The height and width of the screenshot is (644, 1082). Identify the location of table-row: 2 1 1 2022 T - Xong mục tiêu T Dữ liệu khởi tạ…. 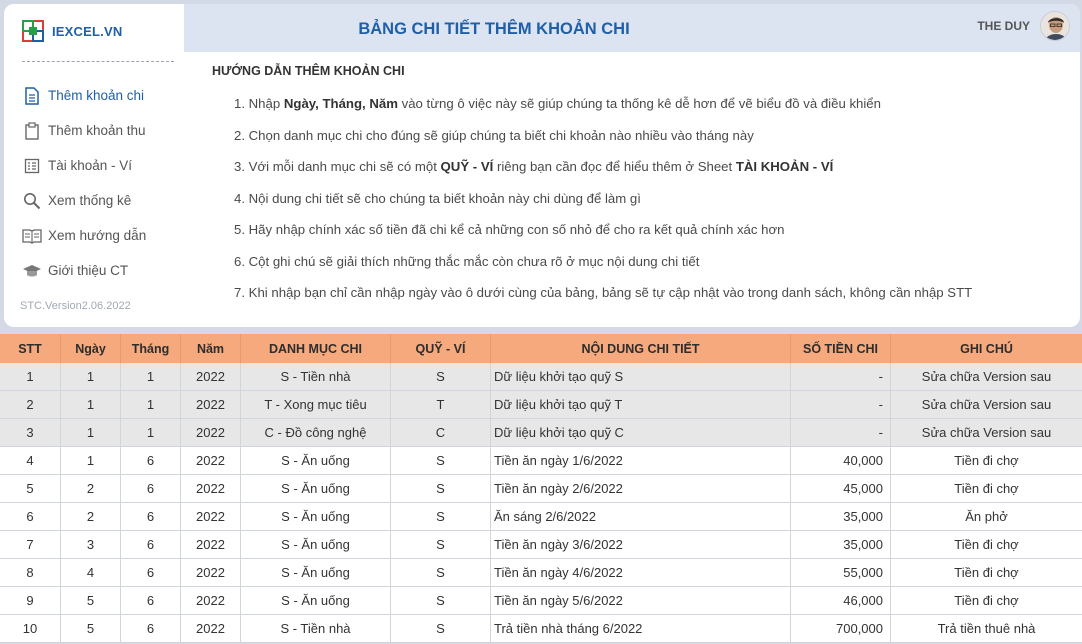
(541, 405).